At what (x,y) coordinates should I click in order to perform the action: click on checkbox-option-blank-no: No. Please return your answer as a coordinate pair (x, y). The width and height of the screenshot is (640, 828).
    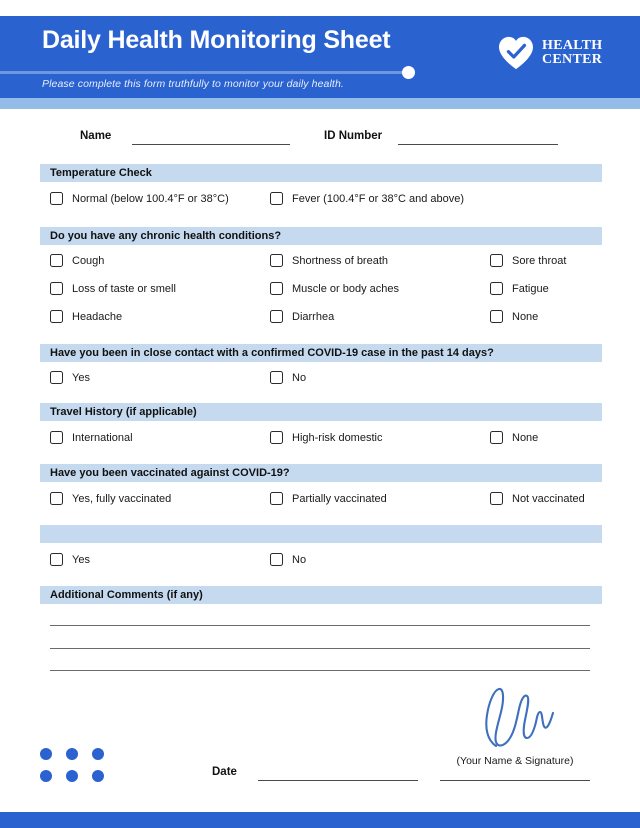
    Looking at the image, I should click on (288, 559).